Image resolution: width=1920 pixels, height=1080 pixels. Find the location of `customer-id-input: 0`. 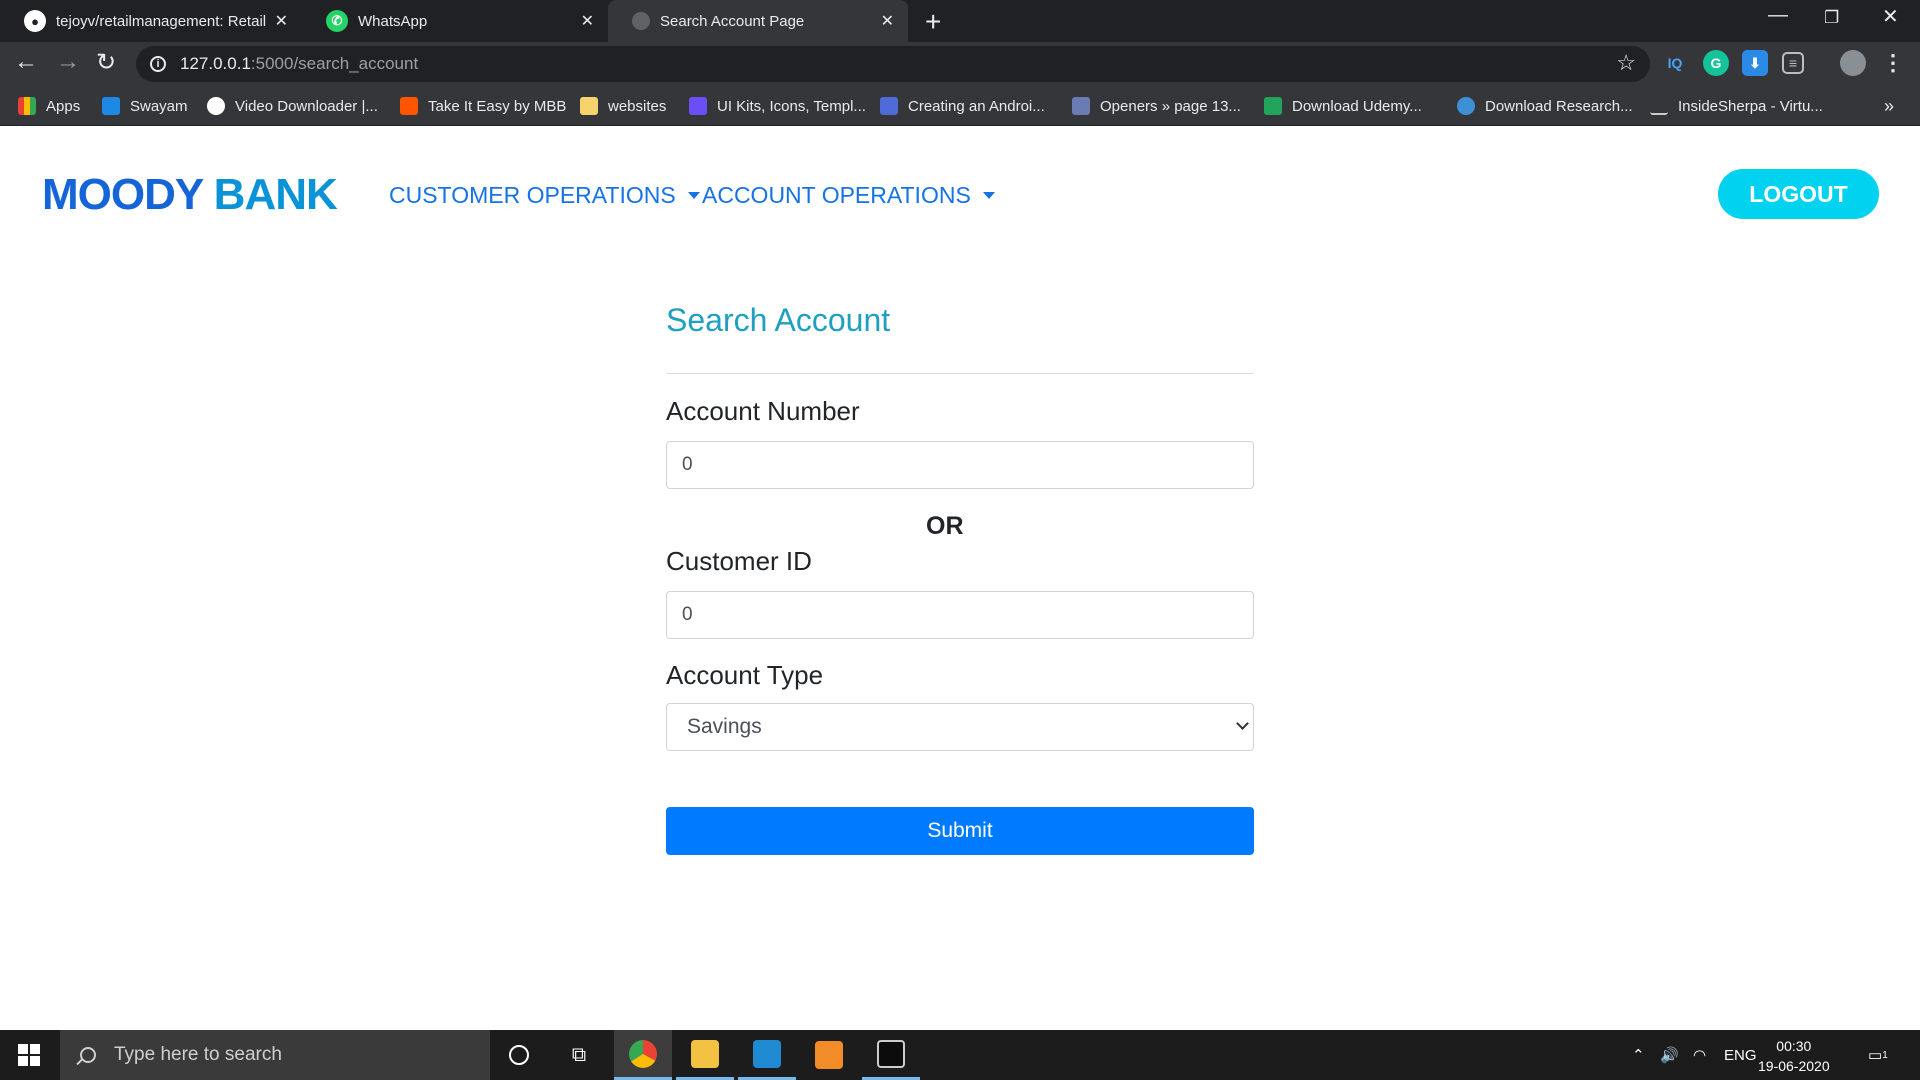

customer-id-input: 0 is located at coordinates (960, 615).